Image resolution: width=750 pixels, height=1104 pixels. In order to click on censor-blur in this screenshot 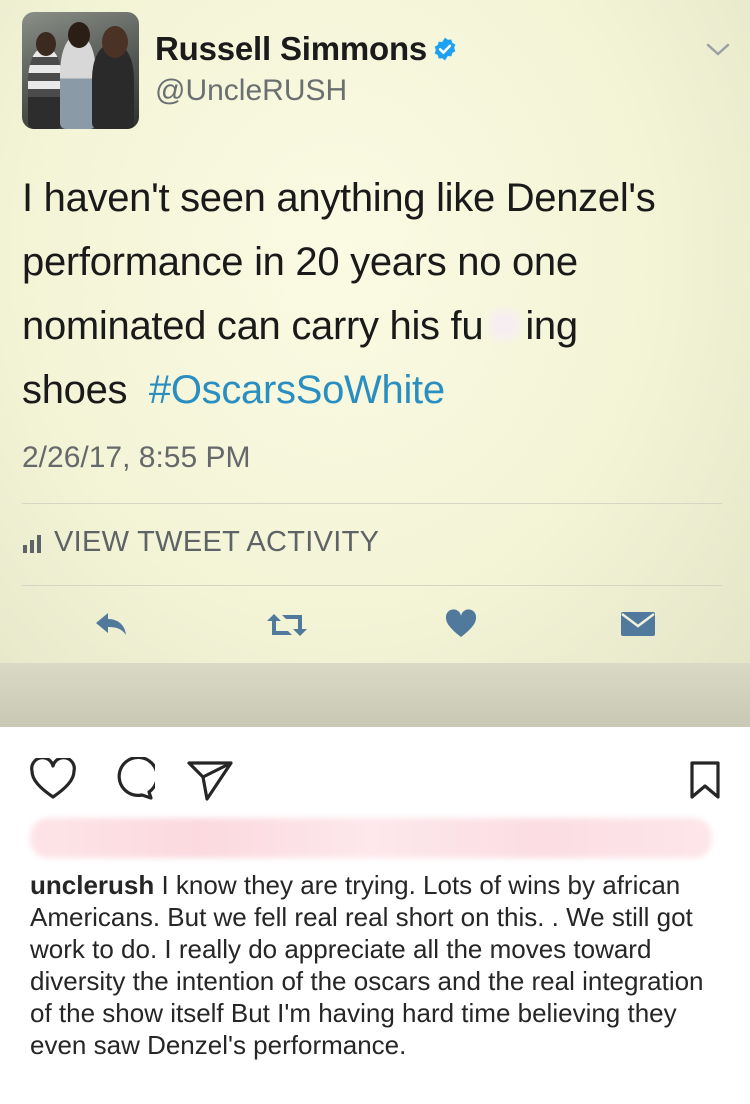, I will do `click(504, 325)`.